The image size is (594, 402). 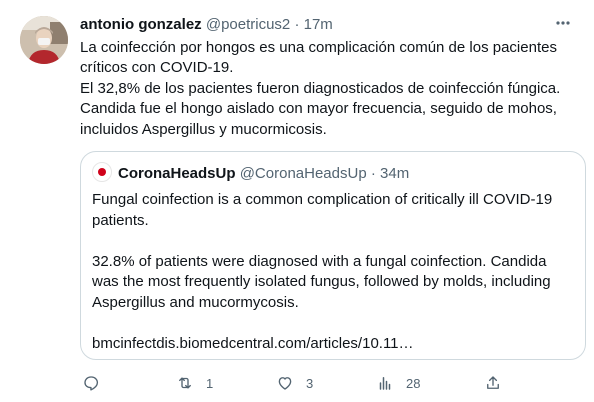 I want to click on share-icon, so click(x=493, y=382).